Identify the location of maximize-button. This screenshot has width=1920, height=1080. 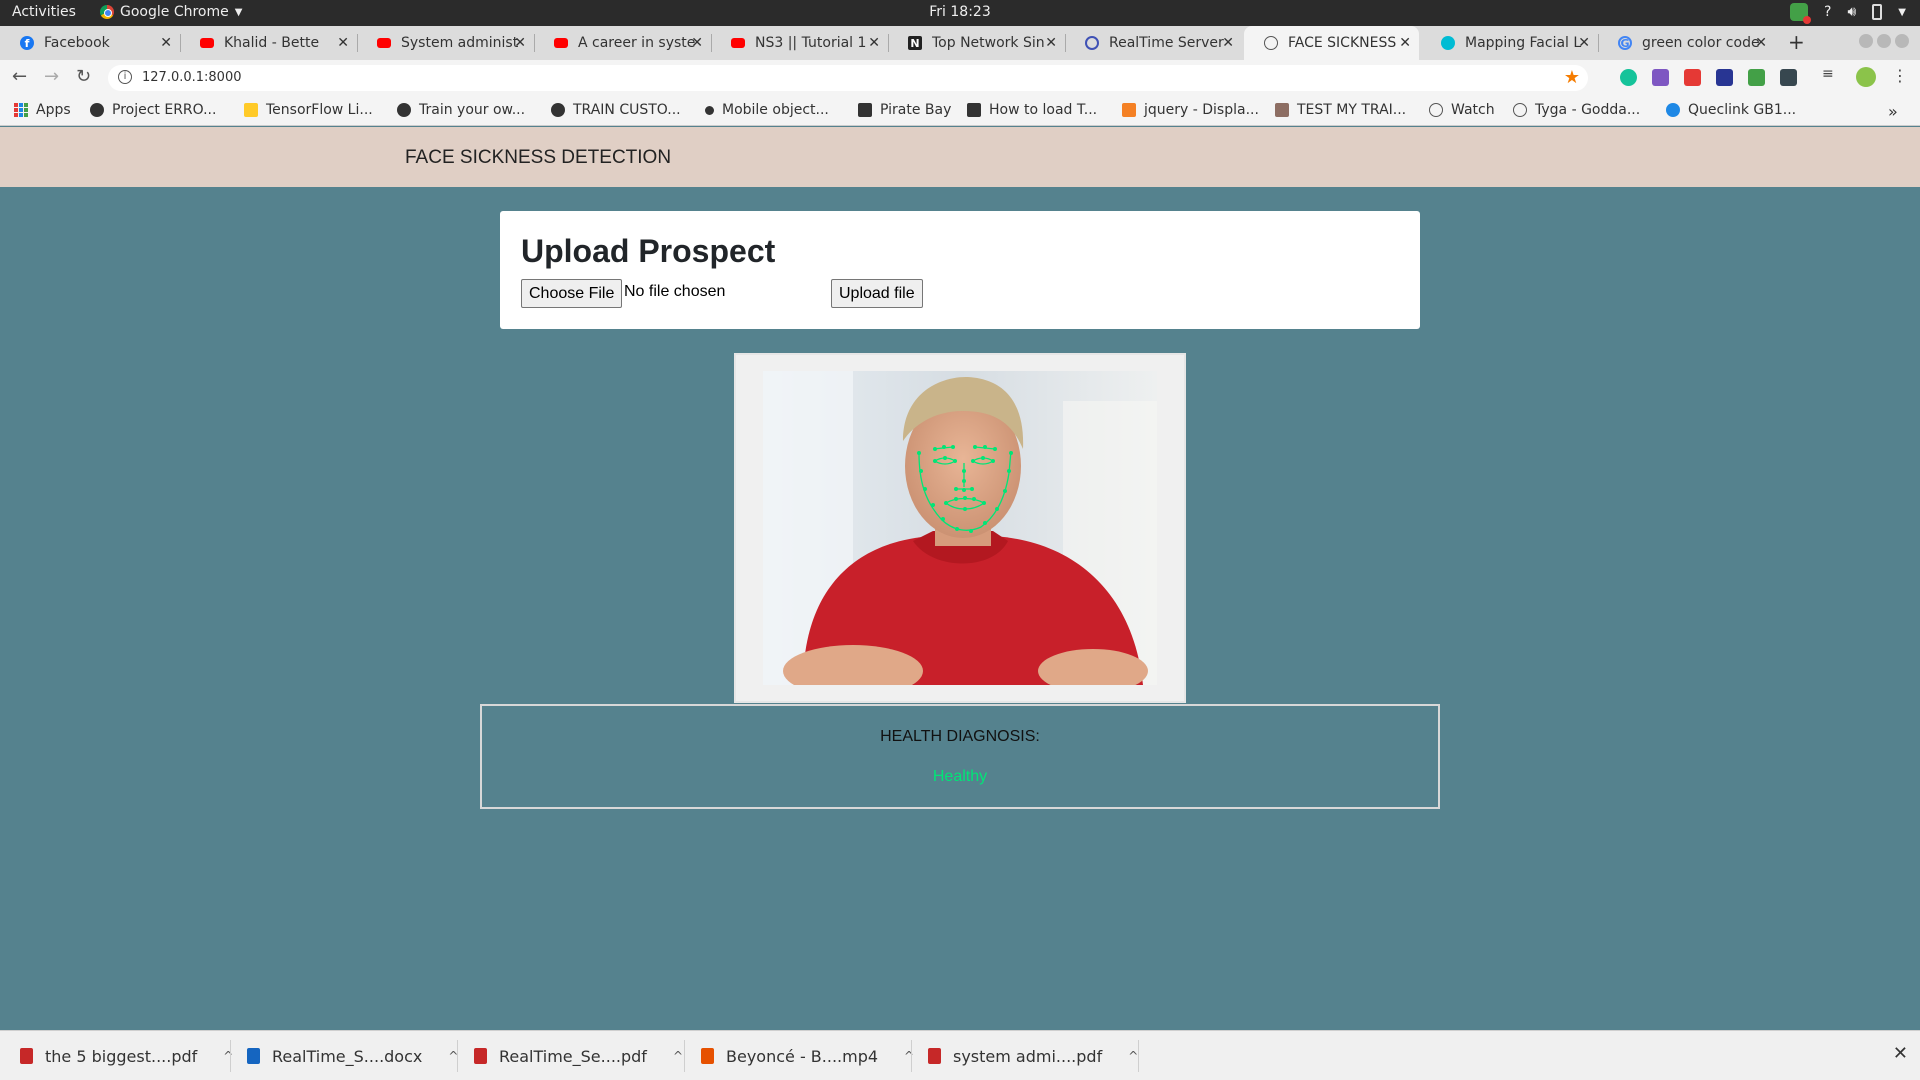
(1884, 41).